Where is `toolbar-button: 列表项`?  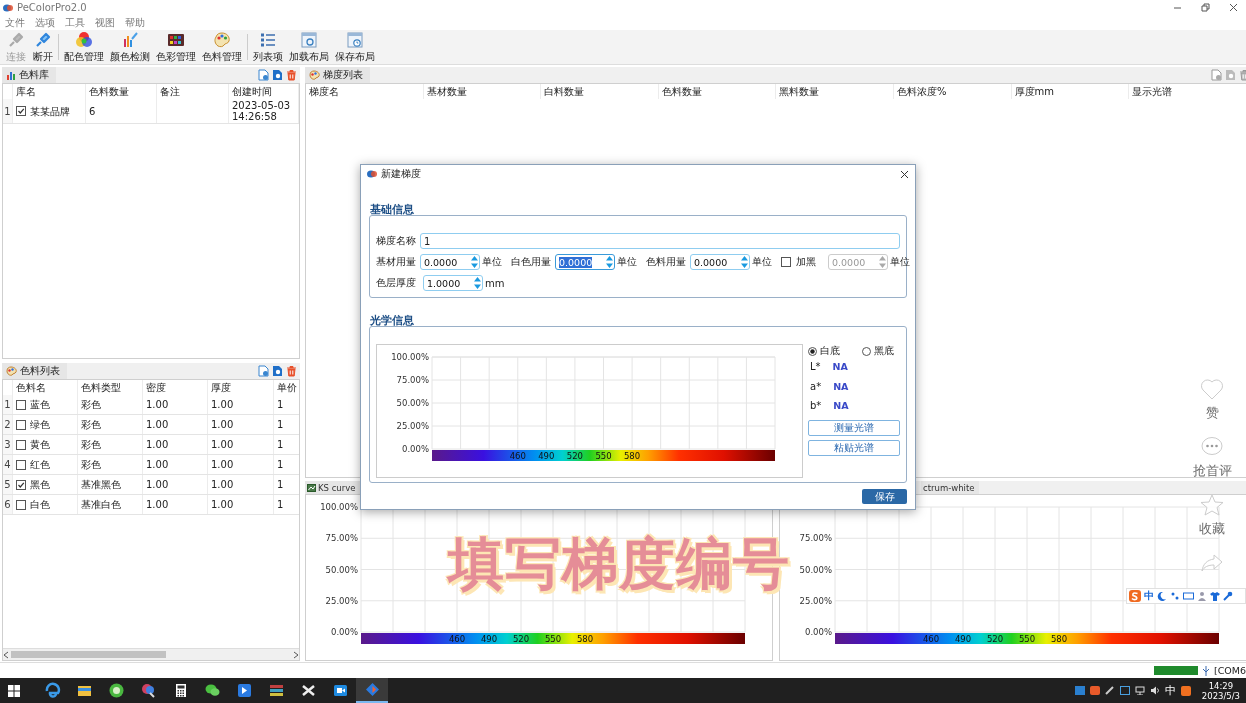 toolbar-button: 列表项 is located at coordinates (268, 47).